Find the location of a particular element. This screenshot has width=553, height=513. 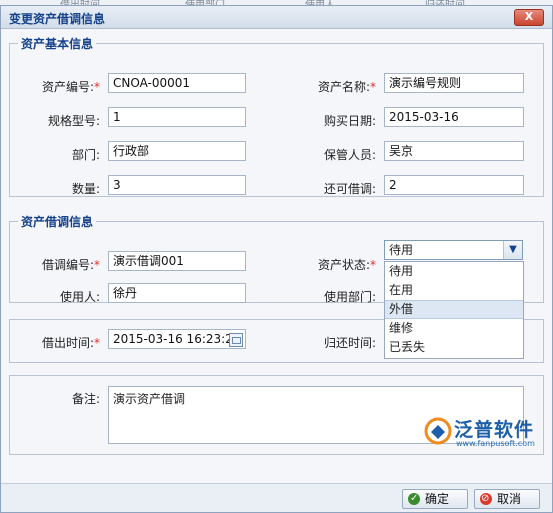

remark-label: 备注: is located at coordinates (85, 399).